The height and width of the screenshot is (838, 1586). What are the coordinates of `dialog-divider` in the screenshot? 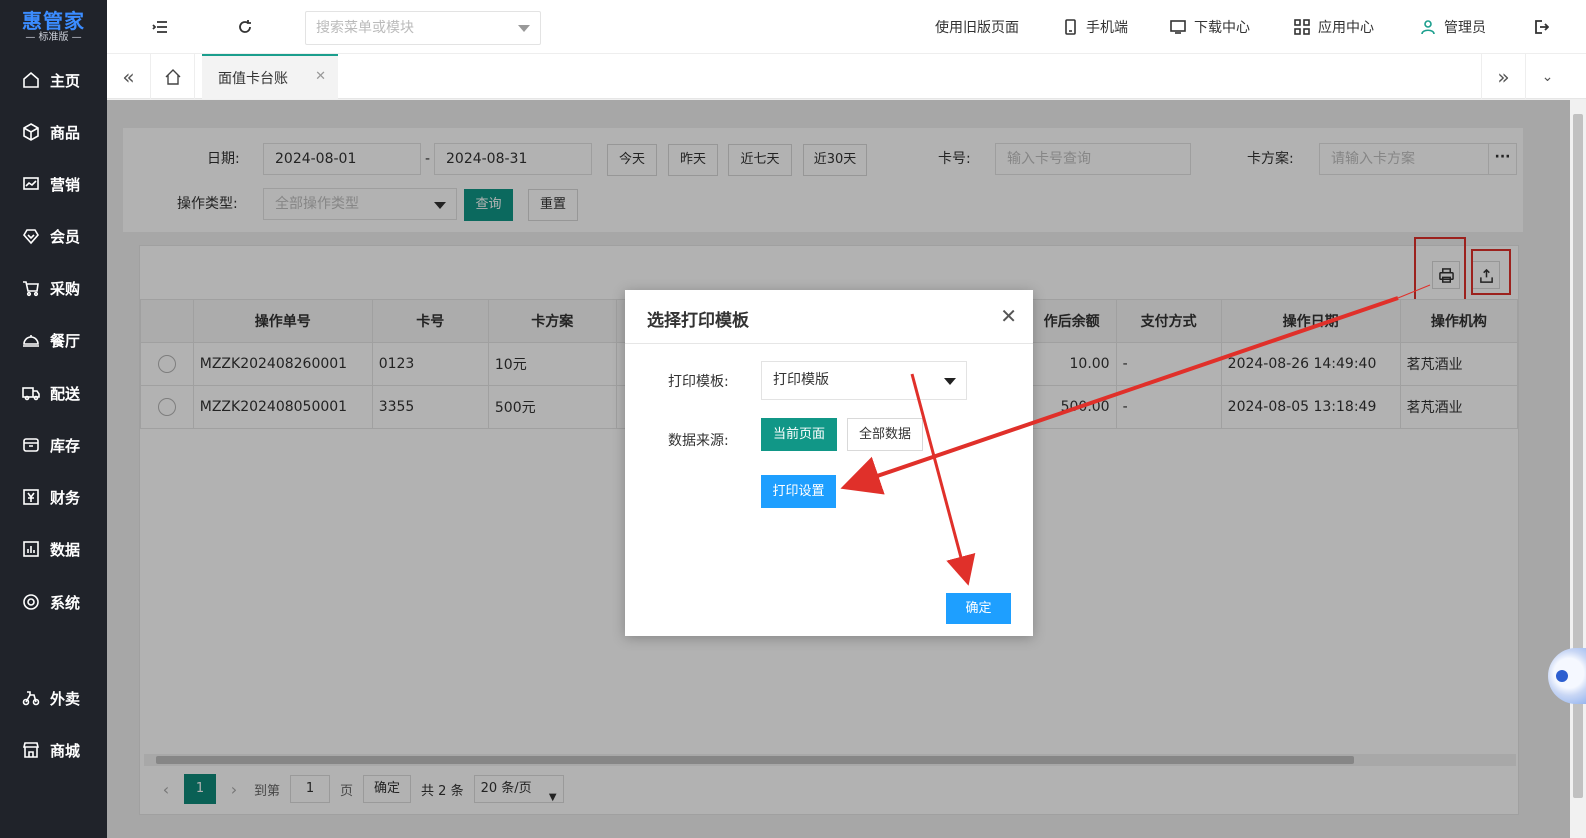 It's located at (829, 343).